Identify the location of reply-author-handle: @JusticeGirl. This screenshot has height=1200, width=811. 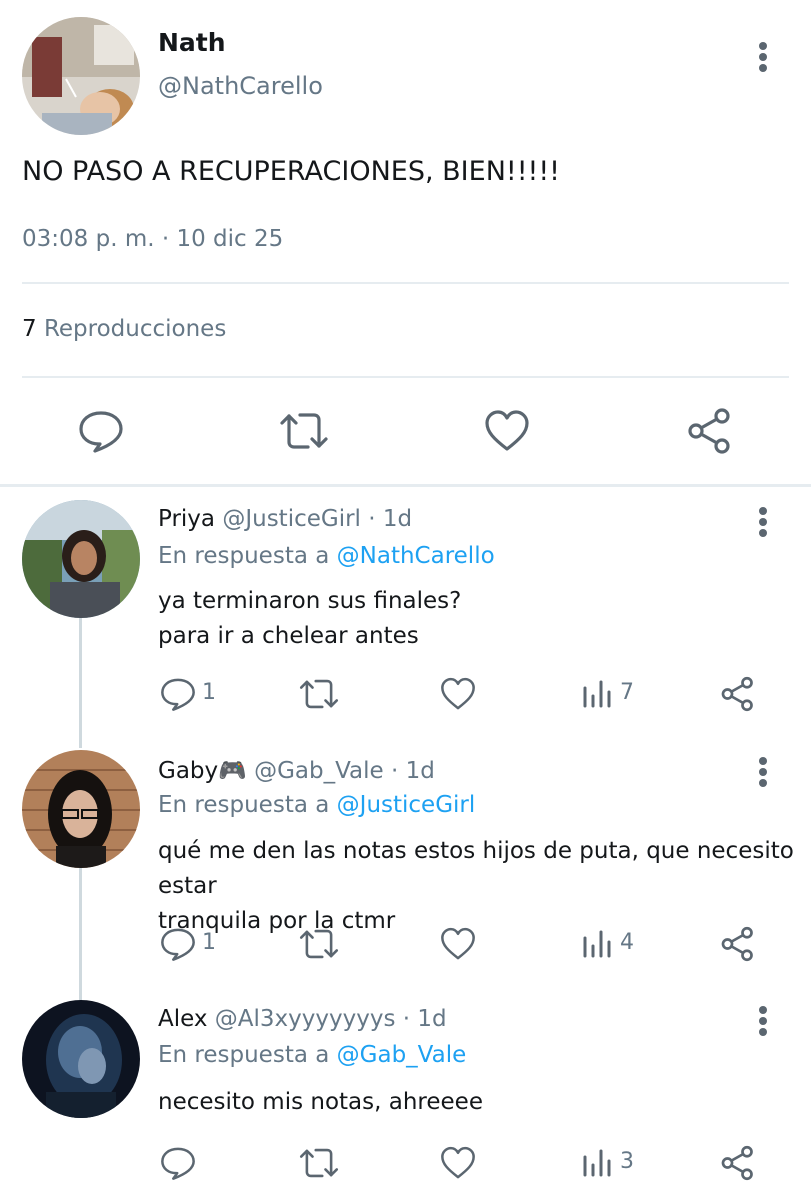
(291, 519).